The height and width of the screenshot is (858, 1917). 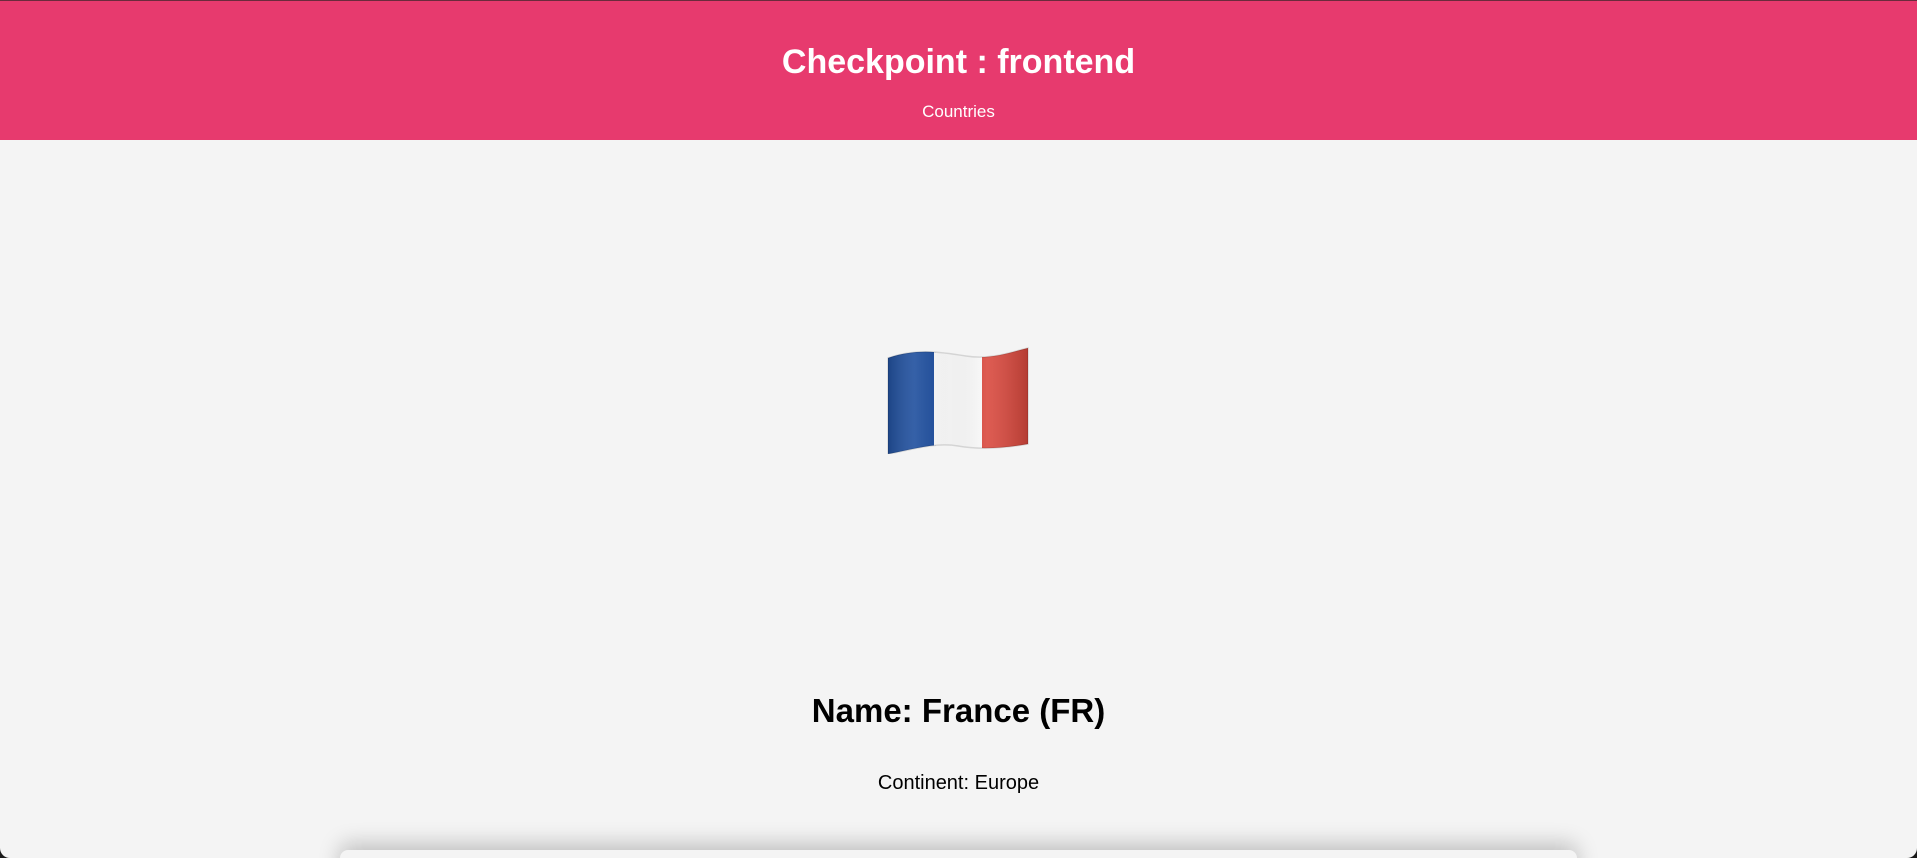 What do you see at coordinates (958, 854) in the screenshot?
I see `next-card-edge` at bounding box center [958, 854].